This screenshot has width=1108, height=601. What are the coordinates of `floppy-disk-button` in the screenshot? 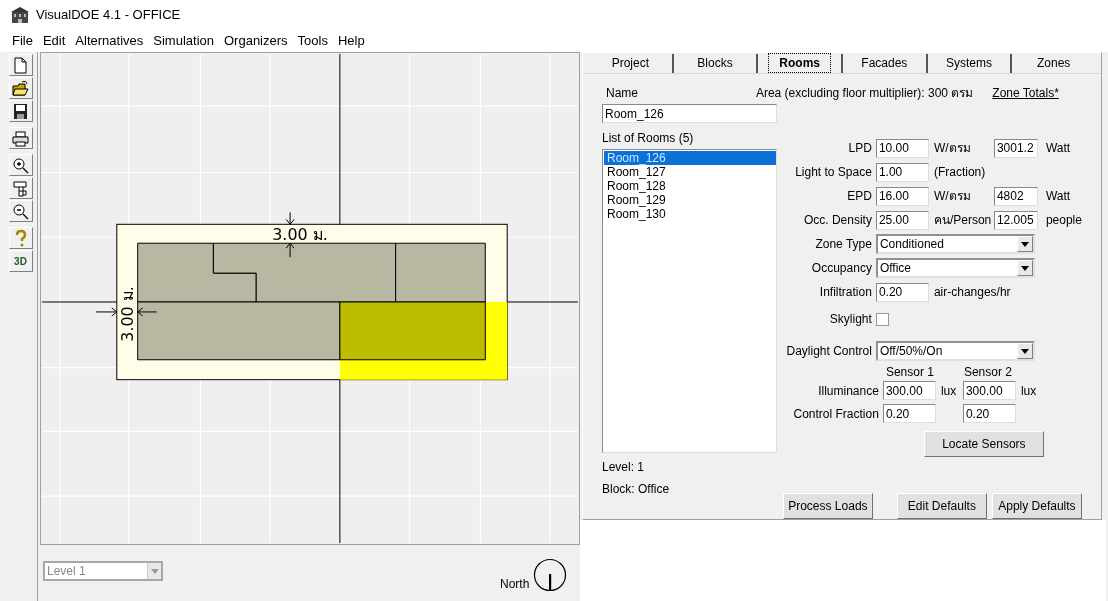 It's located at (20, 111).